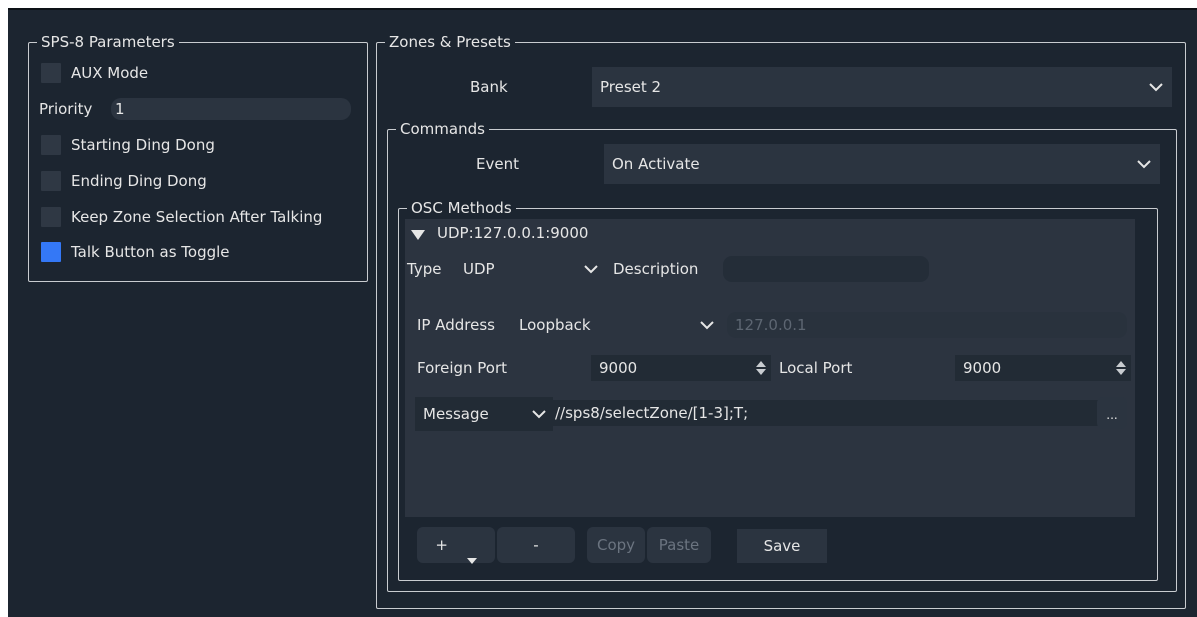  What do you see at coordinates (982, 368) in the screenshot?
I see `local-port-value: 9000` at bounding box center [982, 368].